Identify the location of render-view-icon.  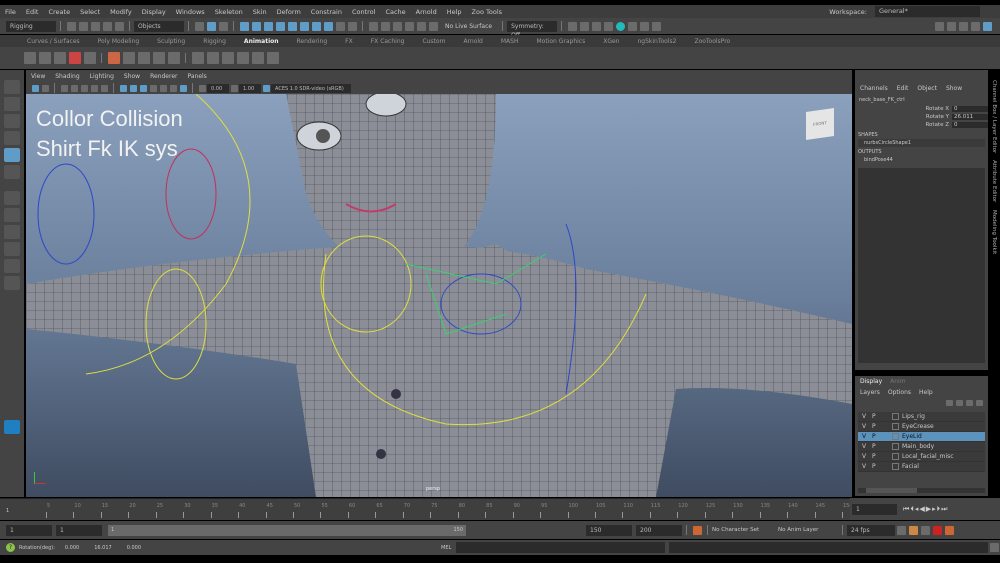
(572, 26).